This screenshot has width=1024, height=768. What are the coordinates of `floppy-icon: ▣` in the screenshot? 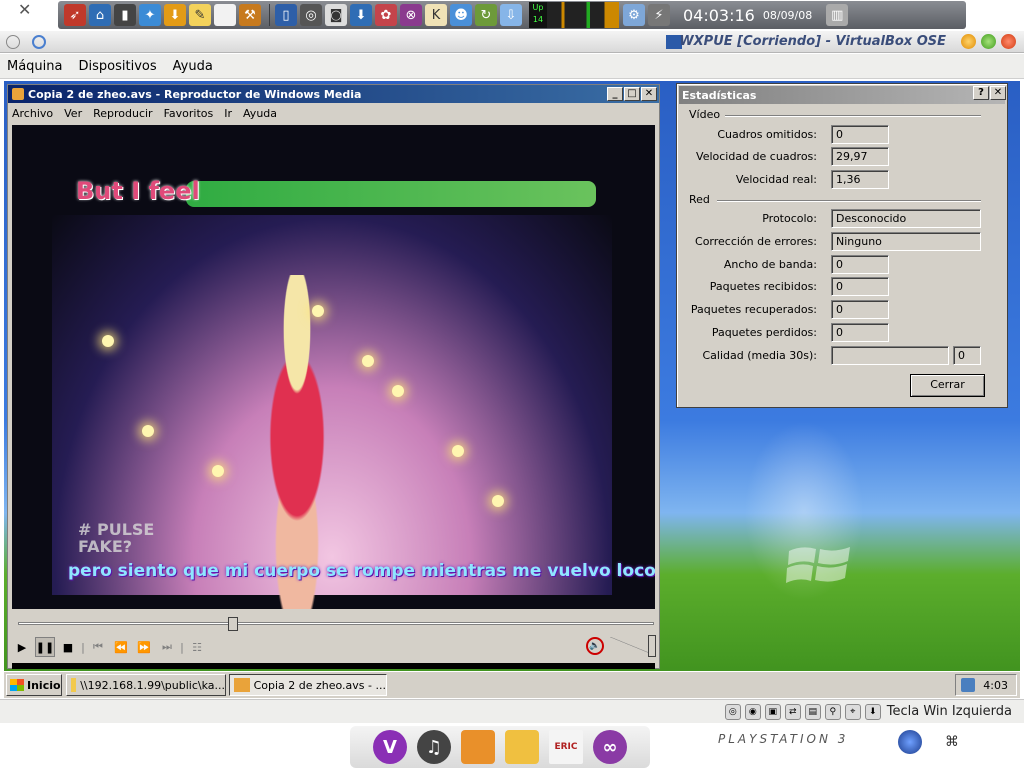 It's located at (772, 711).